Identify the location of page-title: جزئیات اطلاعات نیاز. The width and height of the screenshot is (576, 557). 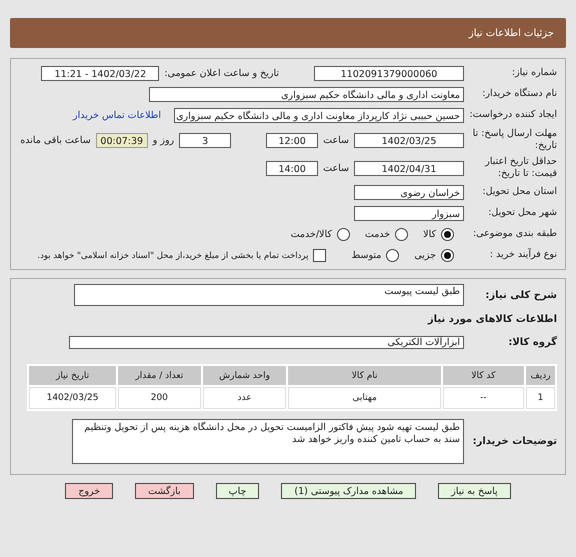
(511, 33).